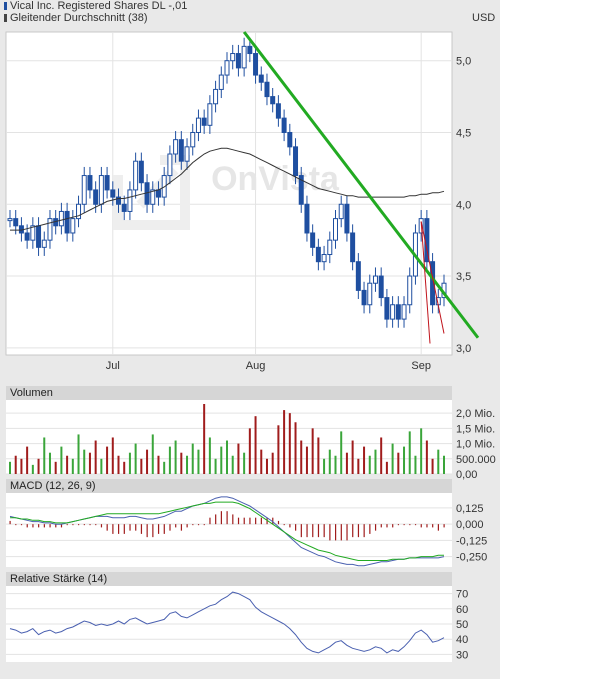  Describe the element at coordinates (113, 366) in the screenshot. I see `price-x-tick: Jul` at that location.